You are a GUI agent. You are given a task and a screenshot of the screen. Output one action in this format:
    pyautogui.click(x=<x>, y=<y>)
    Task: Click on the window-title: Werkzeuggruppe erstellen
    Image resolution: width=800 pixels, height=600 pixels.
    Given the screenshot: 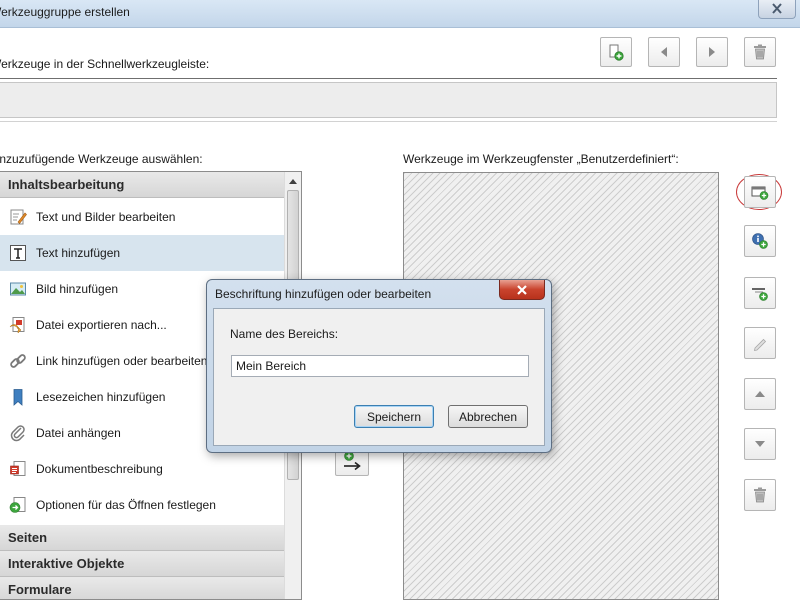 What is the action you would take?
    pyautogui.click(x=65, y=12)
    